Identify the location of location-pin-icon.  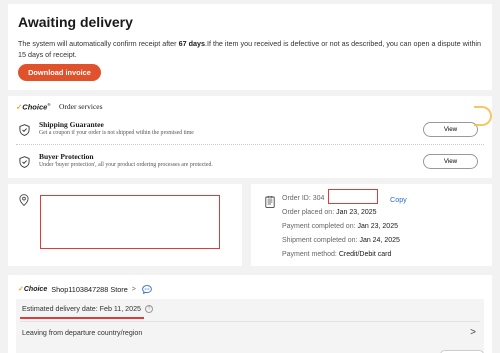
(24, 200).